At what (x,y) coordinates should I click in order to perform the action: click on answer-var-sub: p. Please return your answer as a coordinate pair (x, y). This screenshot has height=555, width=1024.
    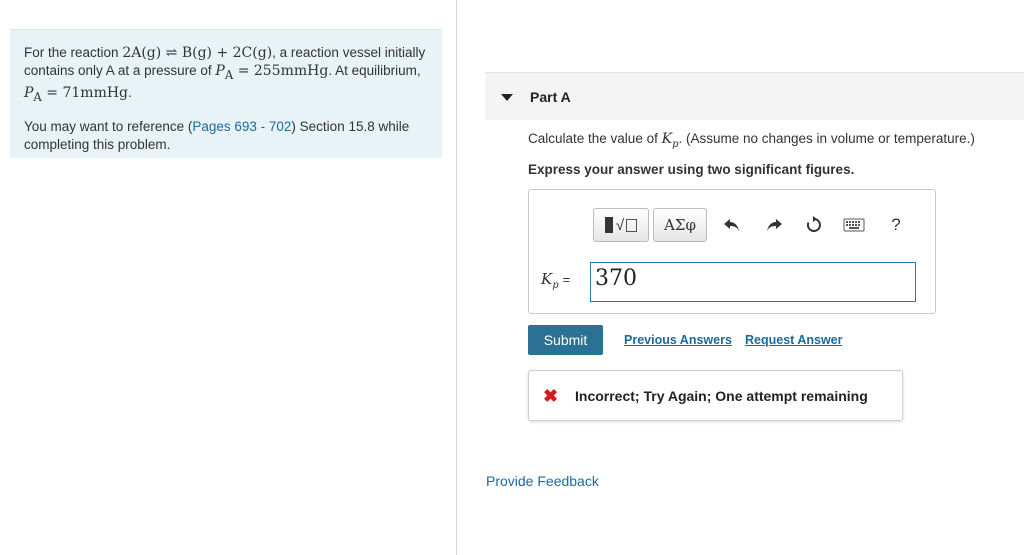
    Looking at the image, I should click on (555, 285).